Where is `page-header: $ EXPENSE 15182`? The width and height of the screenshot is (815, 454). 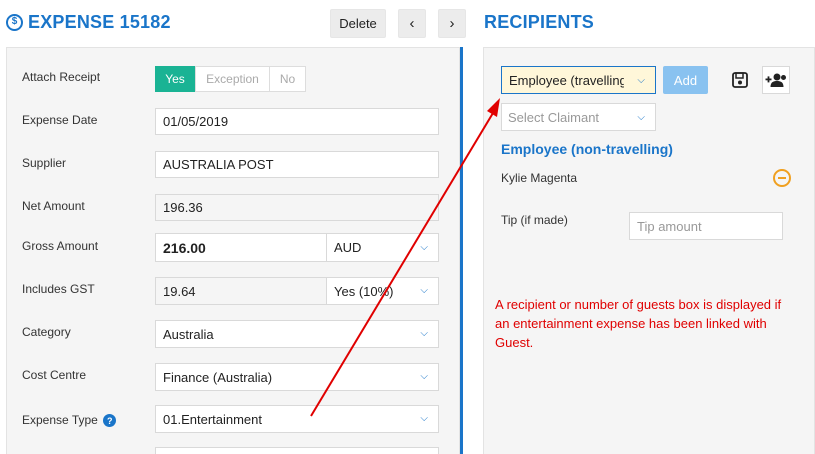 page-header: $ EXPENSE 15182 is located at coordinates (88, 22).